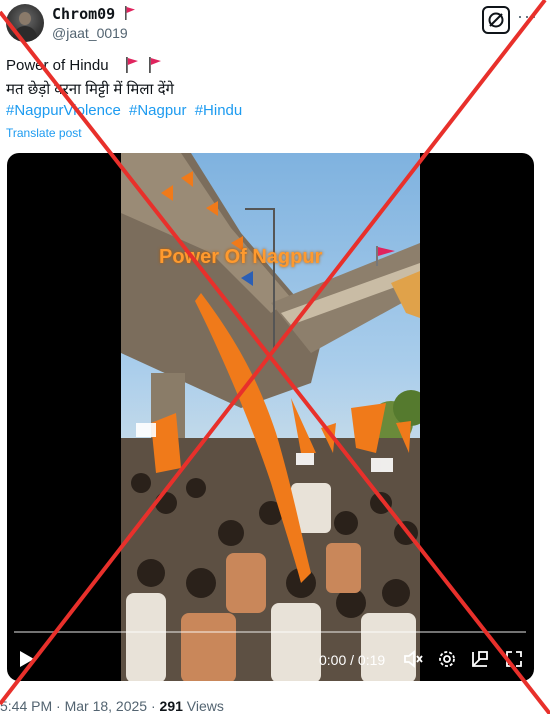 The width and height of the screenshot is (550, 714). Describe the element at coordinates (447, 661) in the screenshot. I see `settings-icon` at that location.